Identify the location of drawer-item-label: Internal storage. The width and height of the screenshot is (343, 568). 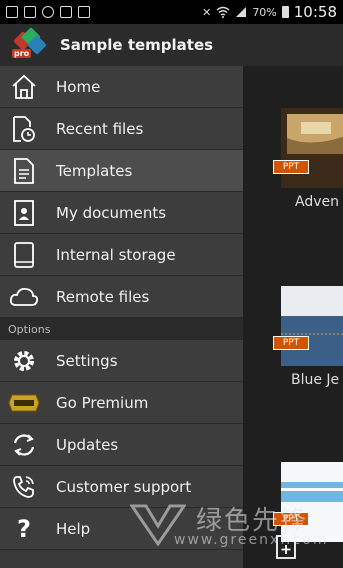
(116, 254).